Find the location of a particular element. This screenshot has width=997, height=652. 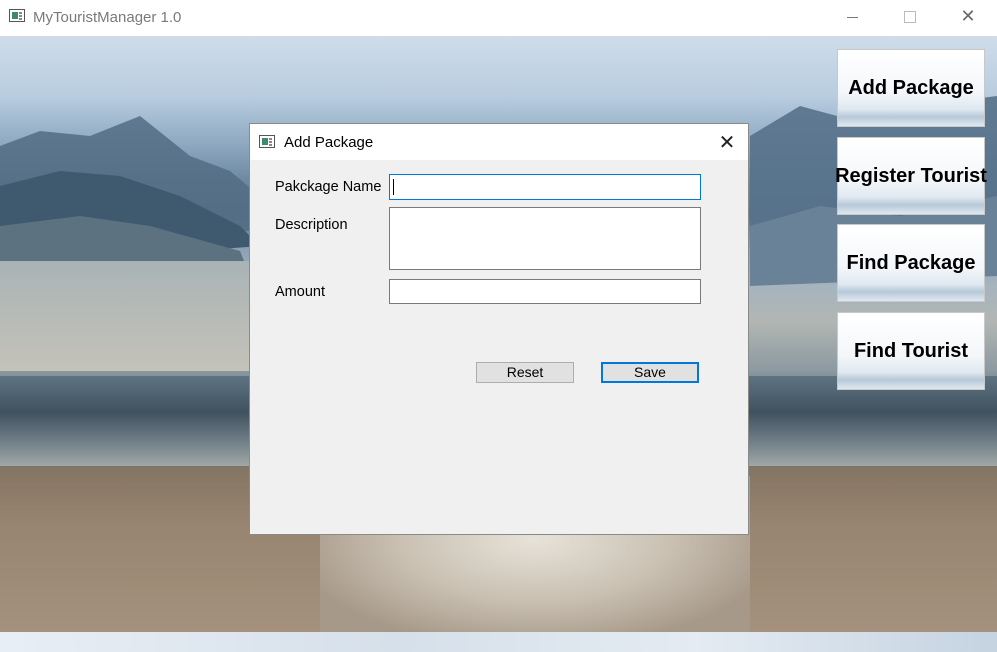

bottom-strip is located at coordinates (498, 642).